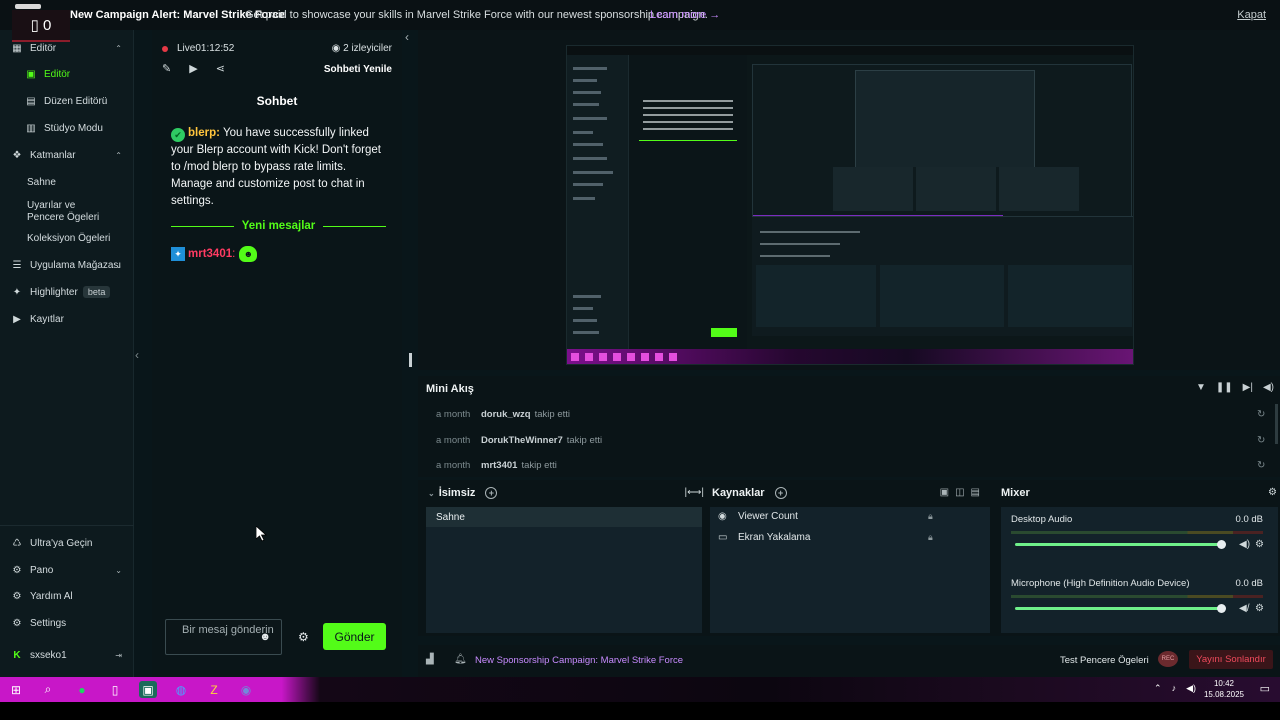  What do you see at coordinates (963, 492) in the screenshot?
I see `source-toolbar-icons: ▣◫▤` at bounding box center [963, 492].